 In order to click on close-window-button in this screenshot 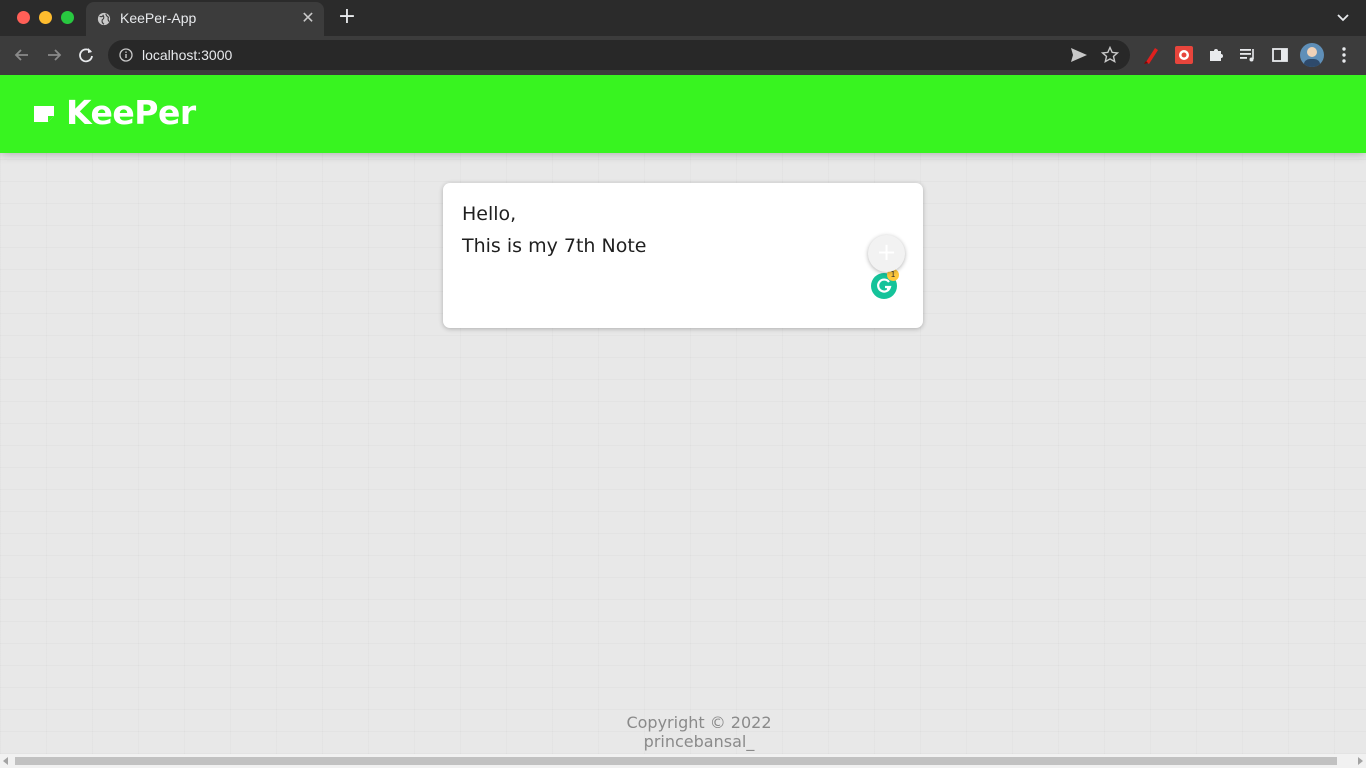, I will do `click(23, 17)`.